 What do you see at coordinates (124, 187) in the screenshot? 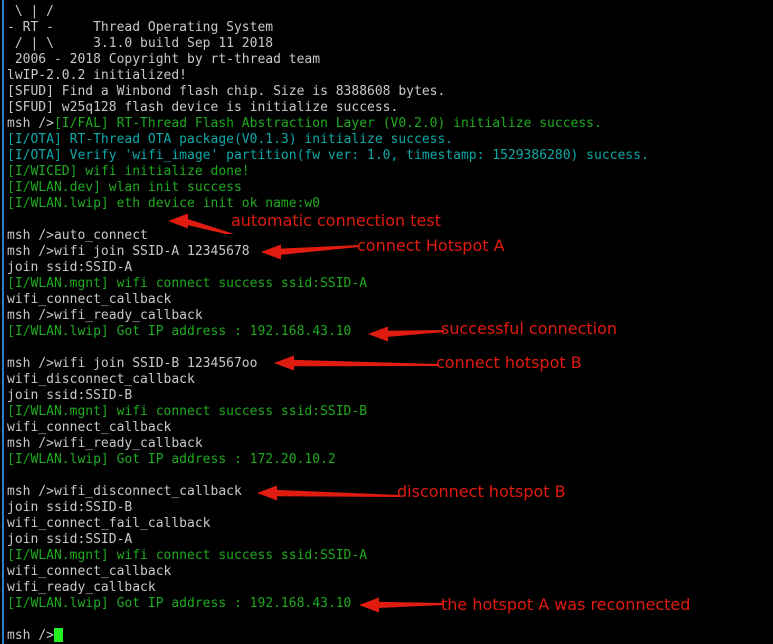
I see `terminal-line: [I/WLAN.dev] wlan init success` at bounding box center [124, 187].